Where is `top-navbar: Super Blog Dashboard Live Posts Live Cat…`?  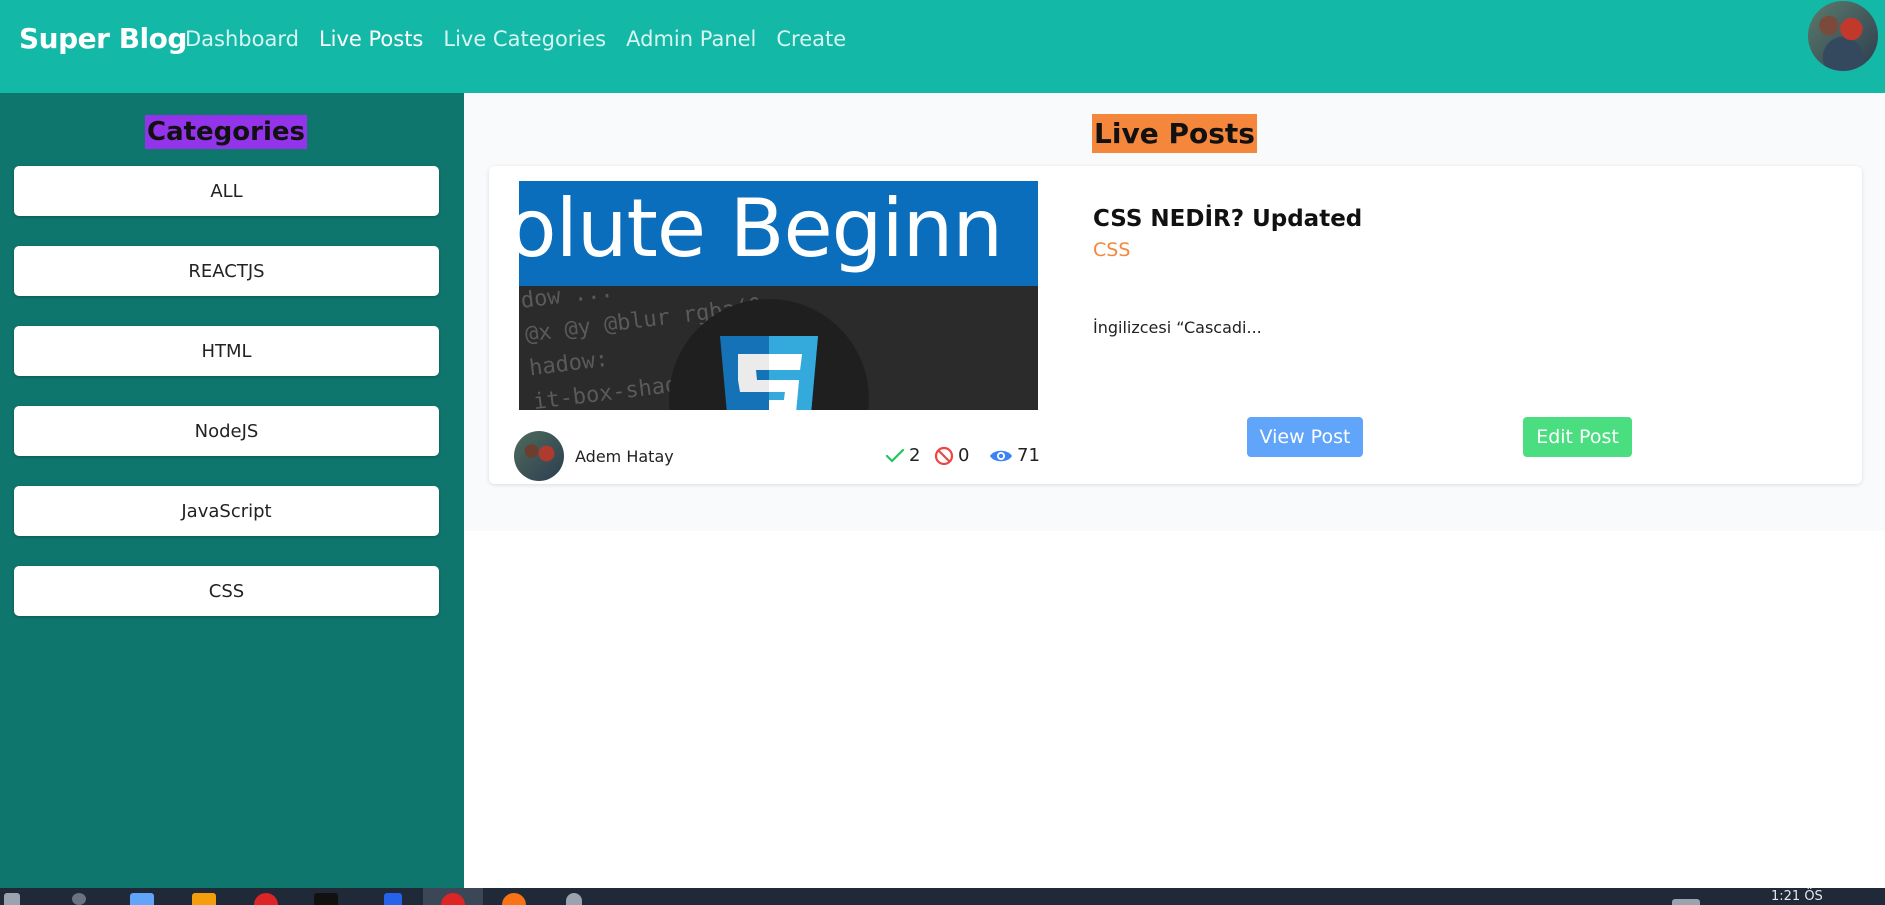
top-navbar: Super Blog Dashboard Live Posts Live Cat… is located at coordinates (942, 46).